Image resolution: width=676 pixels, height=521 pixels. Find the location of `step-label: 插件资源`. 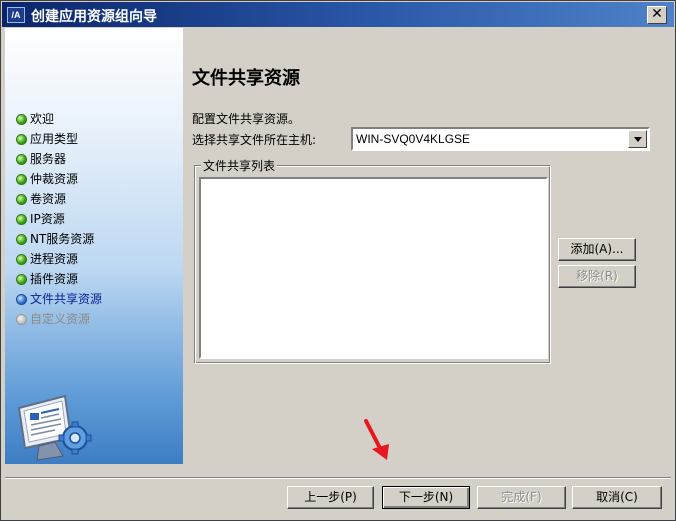

step-label: 插件资源 is located at coordinates (54, 279).